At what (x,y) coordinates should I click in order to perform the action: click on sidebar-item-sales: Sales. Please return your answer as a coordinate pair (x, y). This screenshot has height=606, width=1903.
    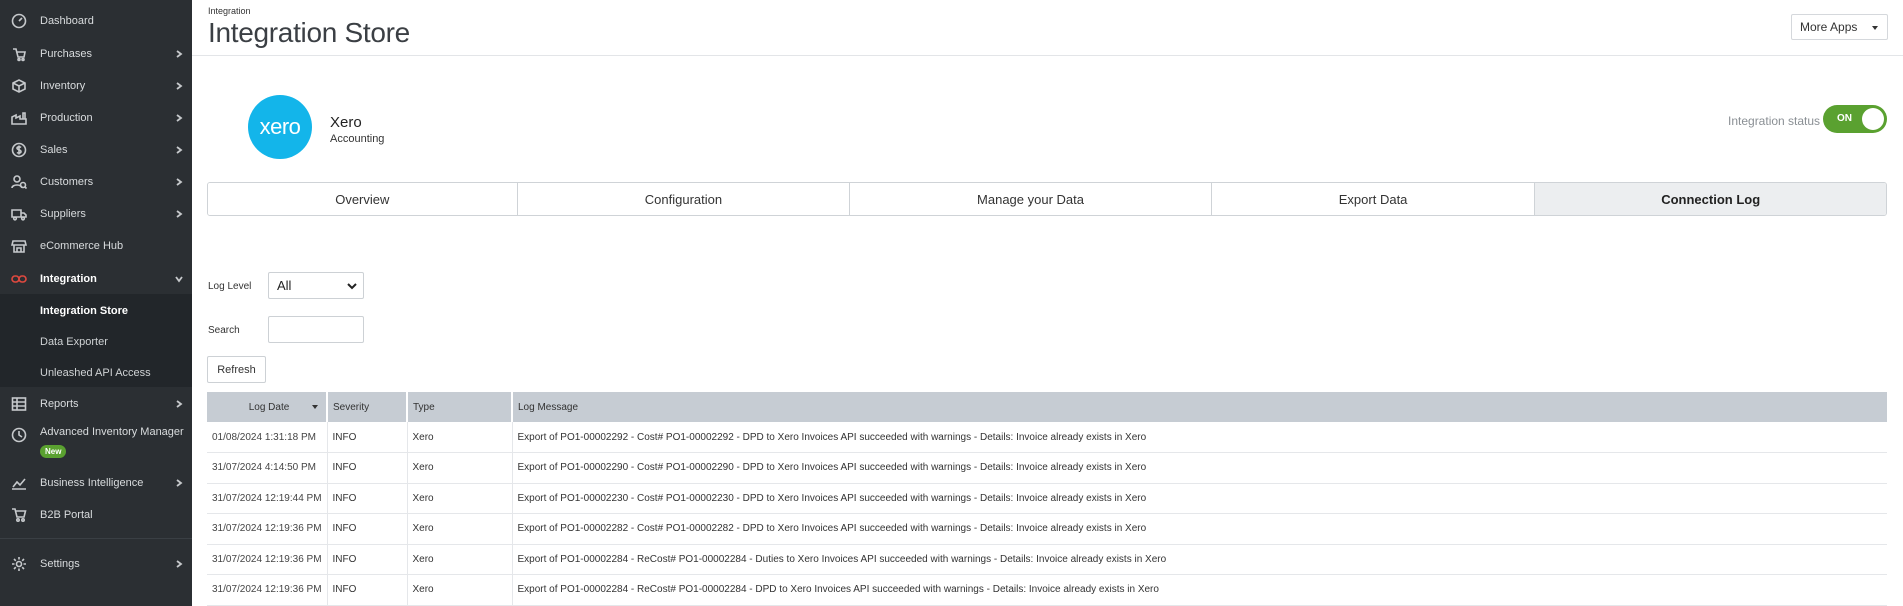
    Looking at the image, I should click on (96, 150).